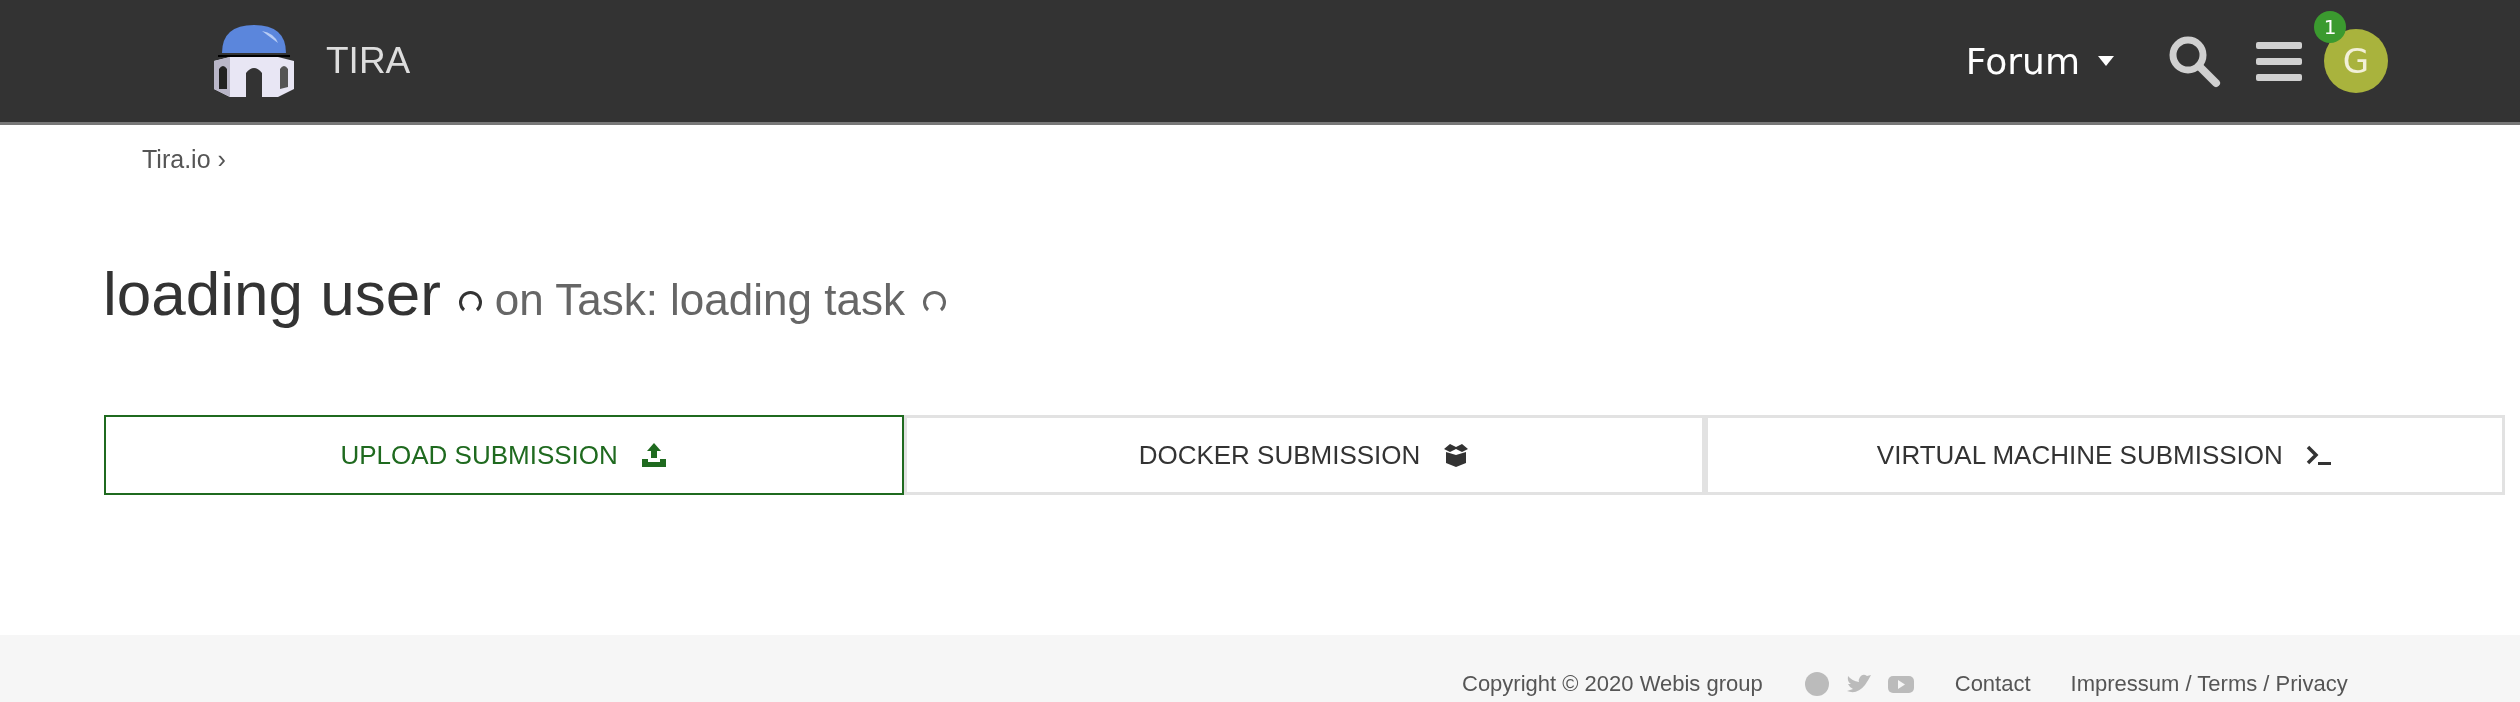  I want to click on page-title: loading user, so click(272, 293).